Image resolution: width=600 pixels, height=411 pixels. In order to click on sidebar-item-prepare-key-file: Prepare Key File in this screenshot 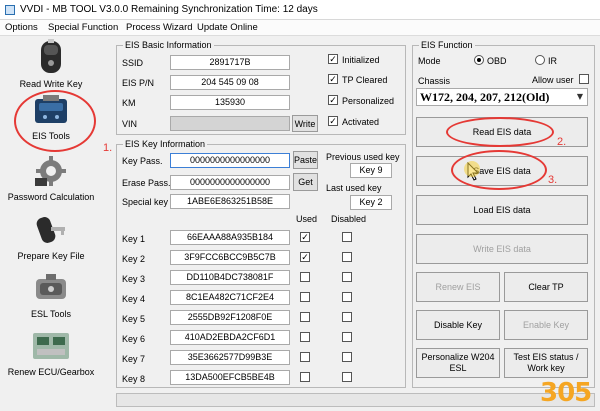, I will do `click(51, 237)`.